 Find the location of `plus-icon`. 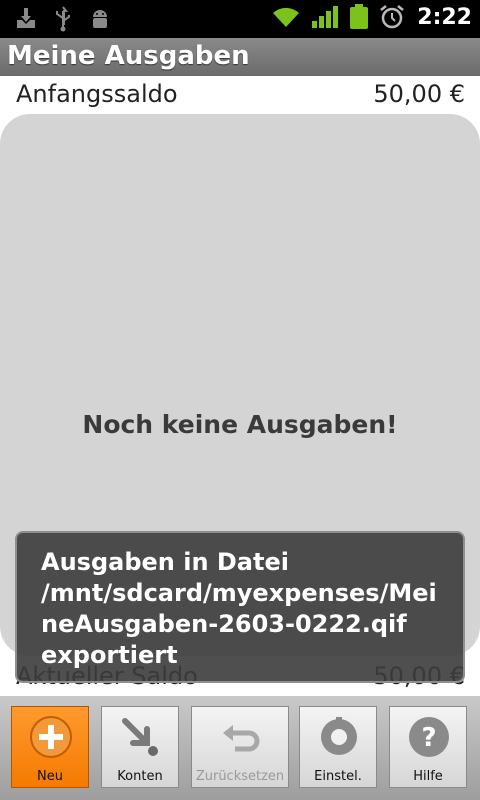

plus-icon is located at coordinates (51, 737).